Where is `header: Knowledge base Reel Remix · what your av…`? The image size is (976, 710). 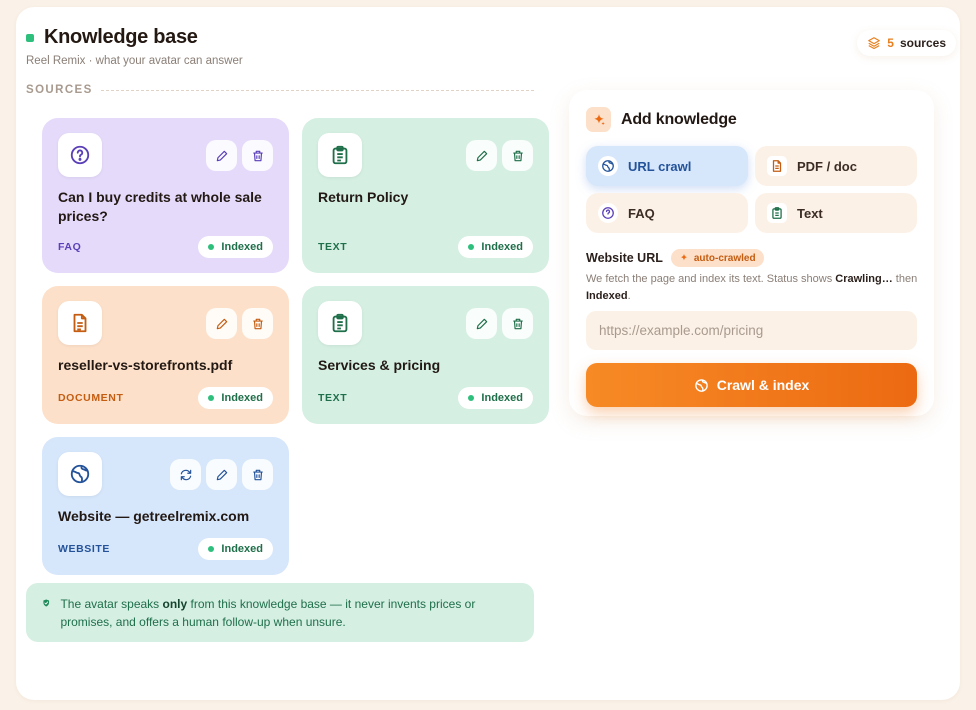 header: Knowledge base Reel Remix · what your av… is located at coordinates (134, 46).